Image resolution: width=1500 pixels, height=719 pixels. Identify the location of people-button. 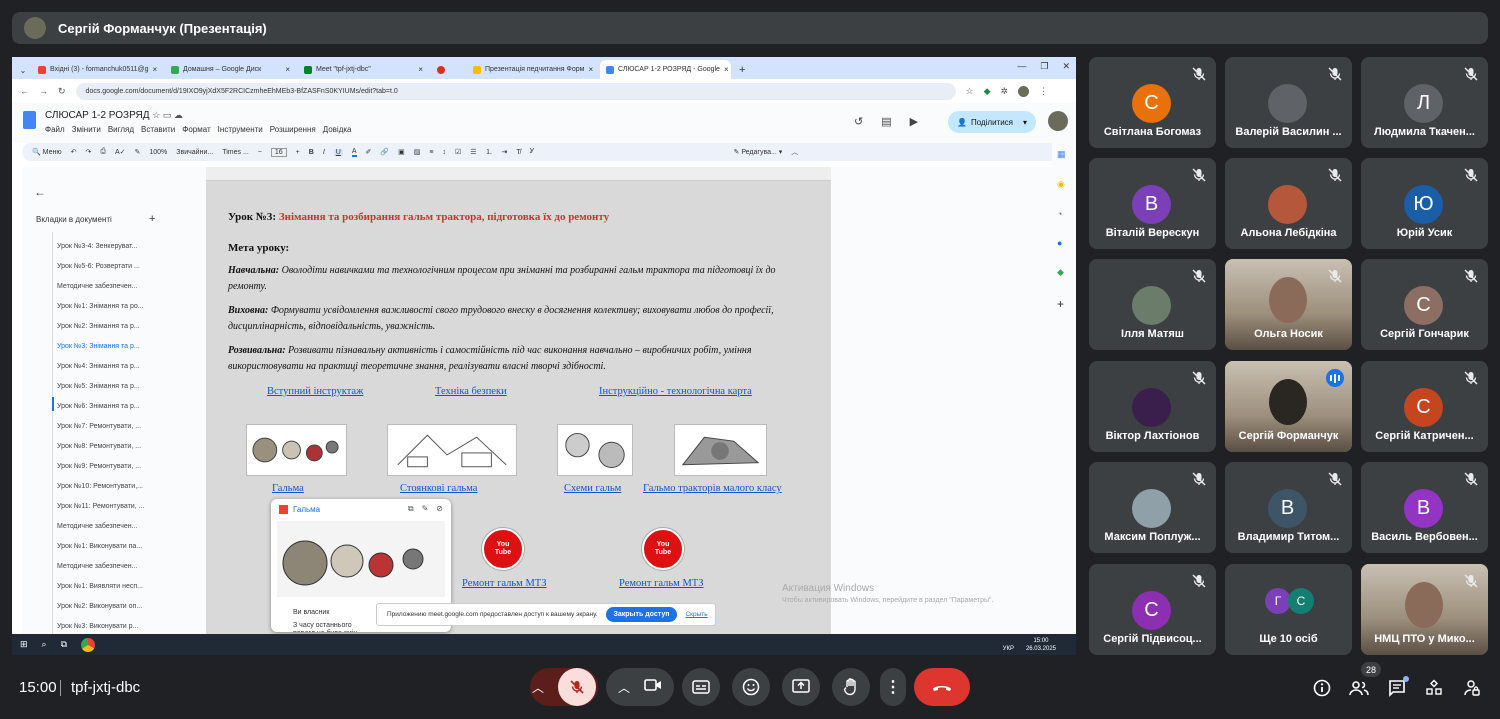
(1359, 688).